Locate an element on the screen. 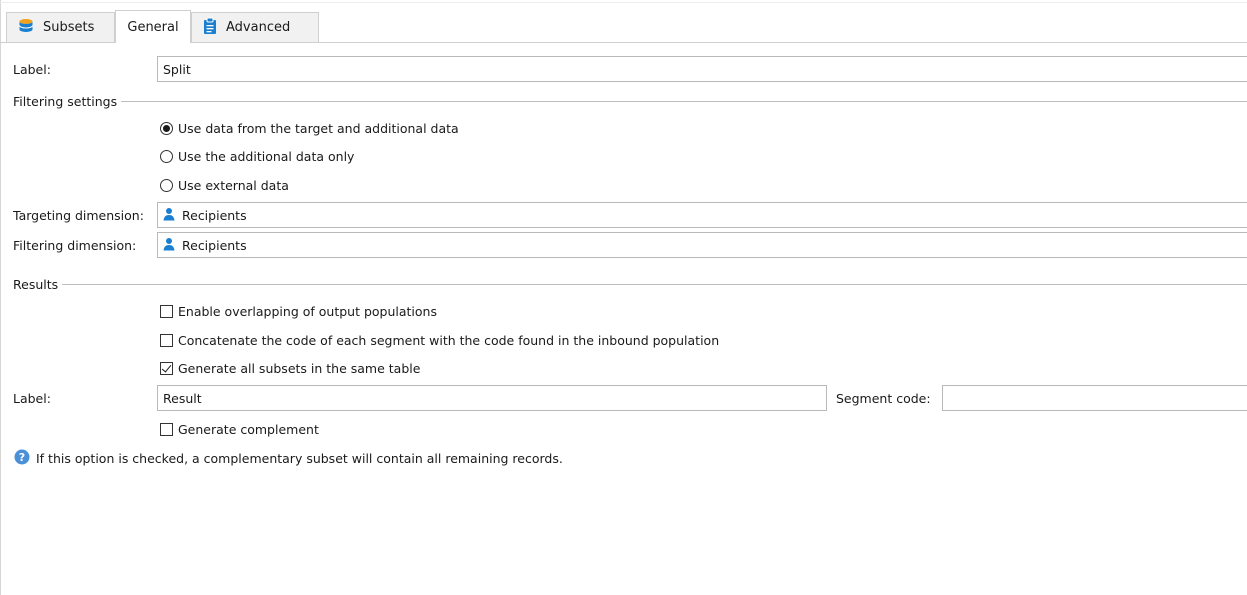  window-left-border is located at coordinates (0, 297).